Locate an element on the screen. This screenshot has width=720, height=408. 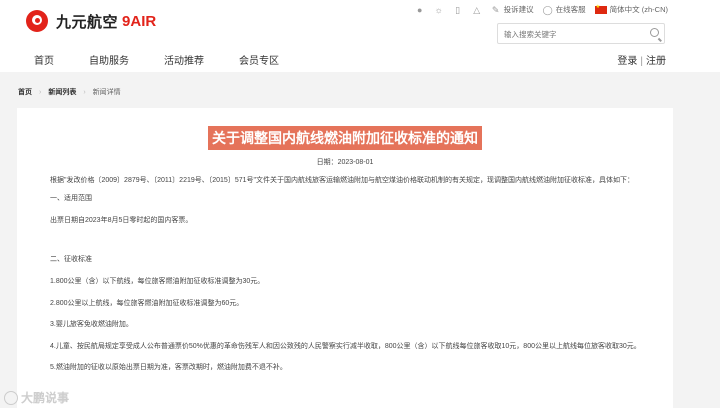
auth-links: 登录 | 注册 is located at coordinates (641, 59).